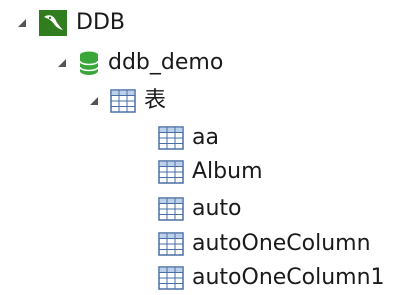  What do you see at coordinates (155, 100) in the screenshot?
I see `tree-node-label: 表` at bounding box center [155, 100].